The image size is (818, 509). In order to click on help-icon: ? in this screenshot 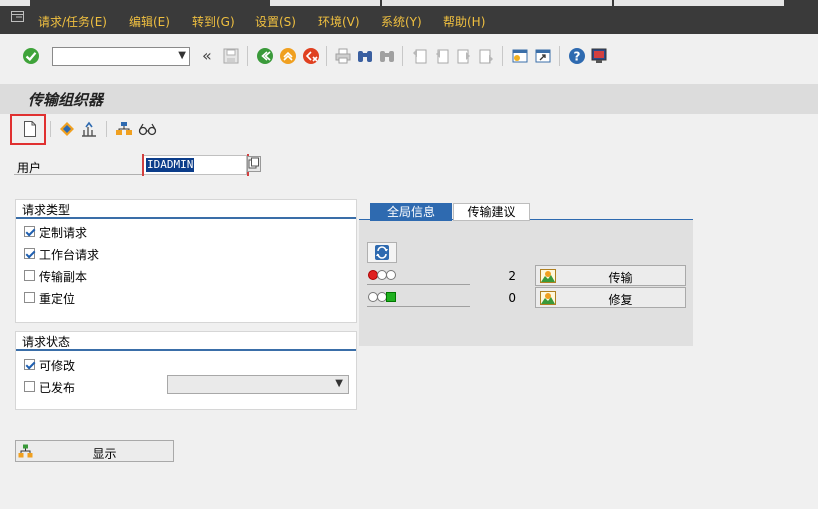, I will do `click(577, 56)`.